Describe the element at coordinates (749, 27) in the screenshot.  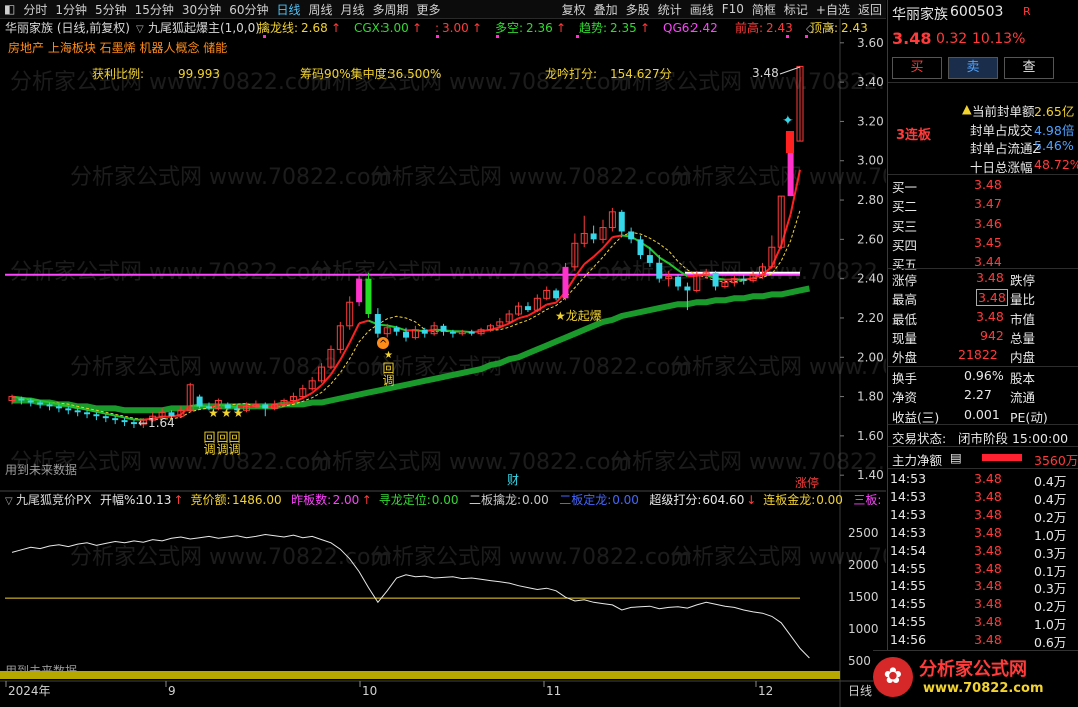
I see `header-item-label: 前高:` at that location.